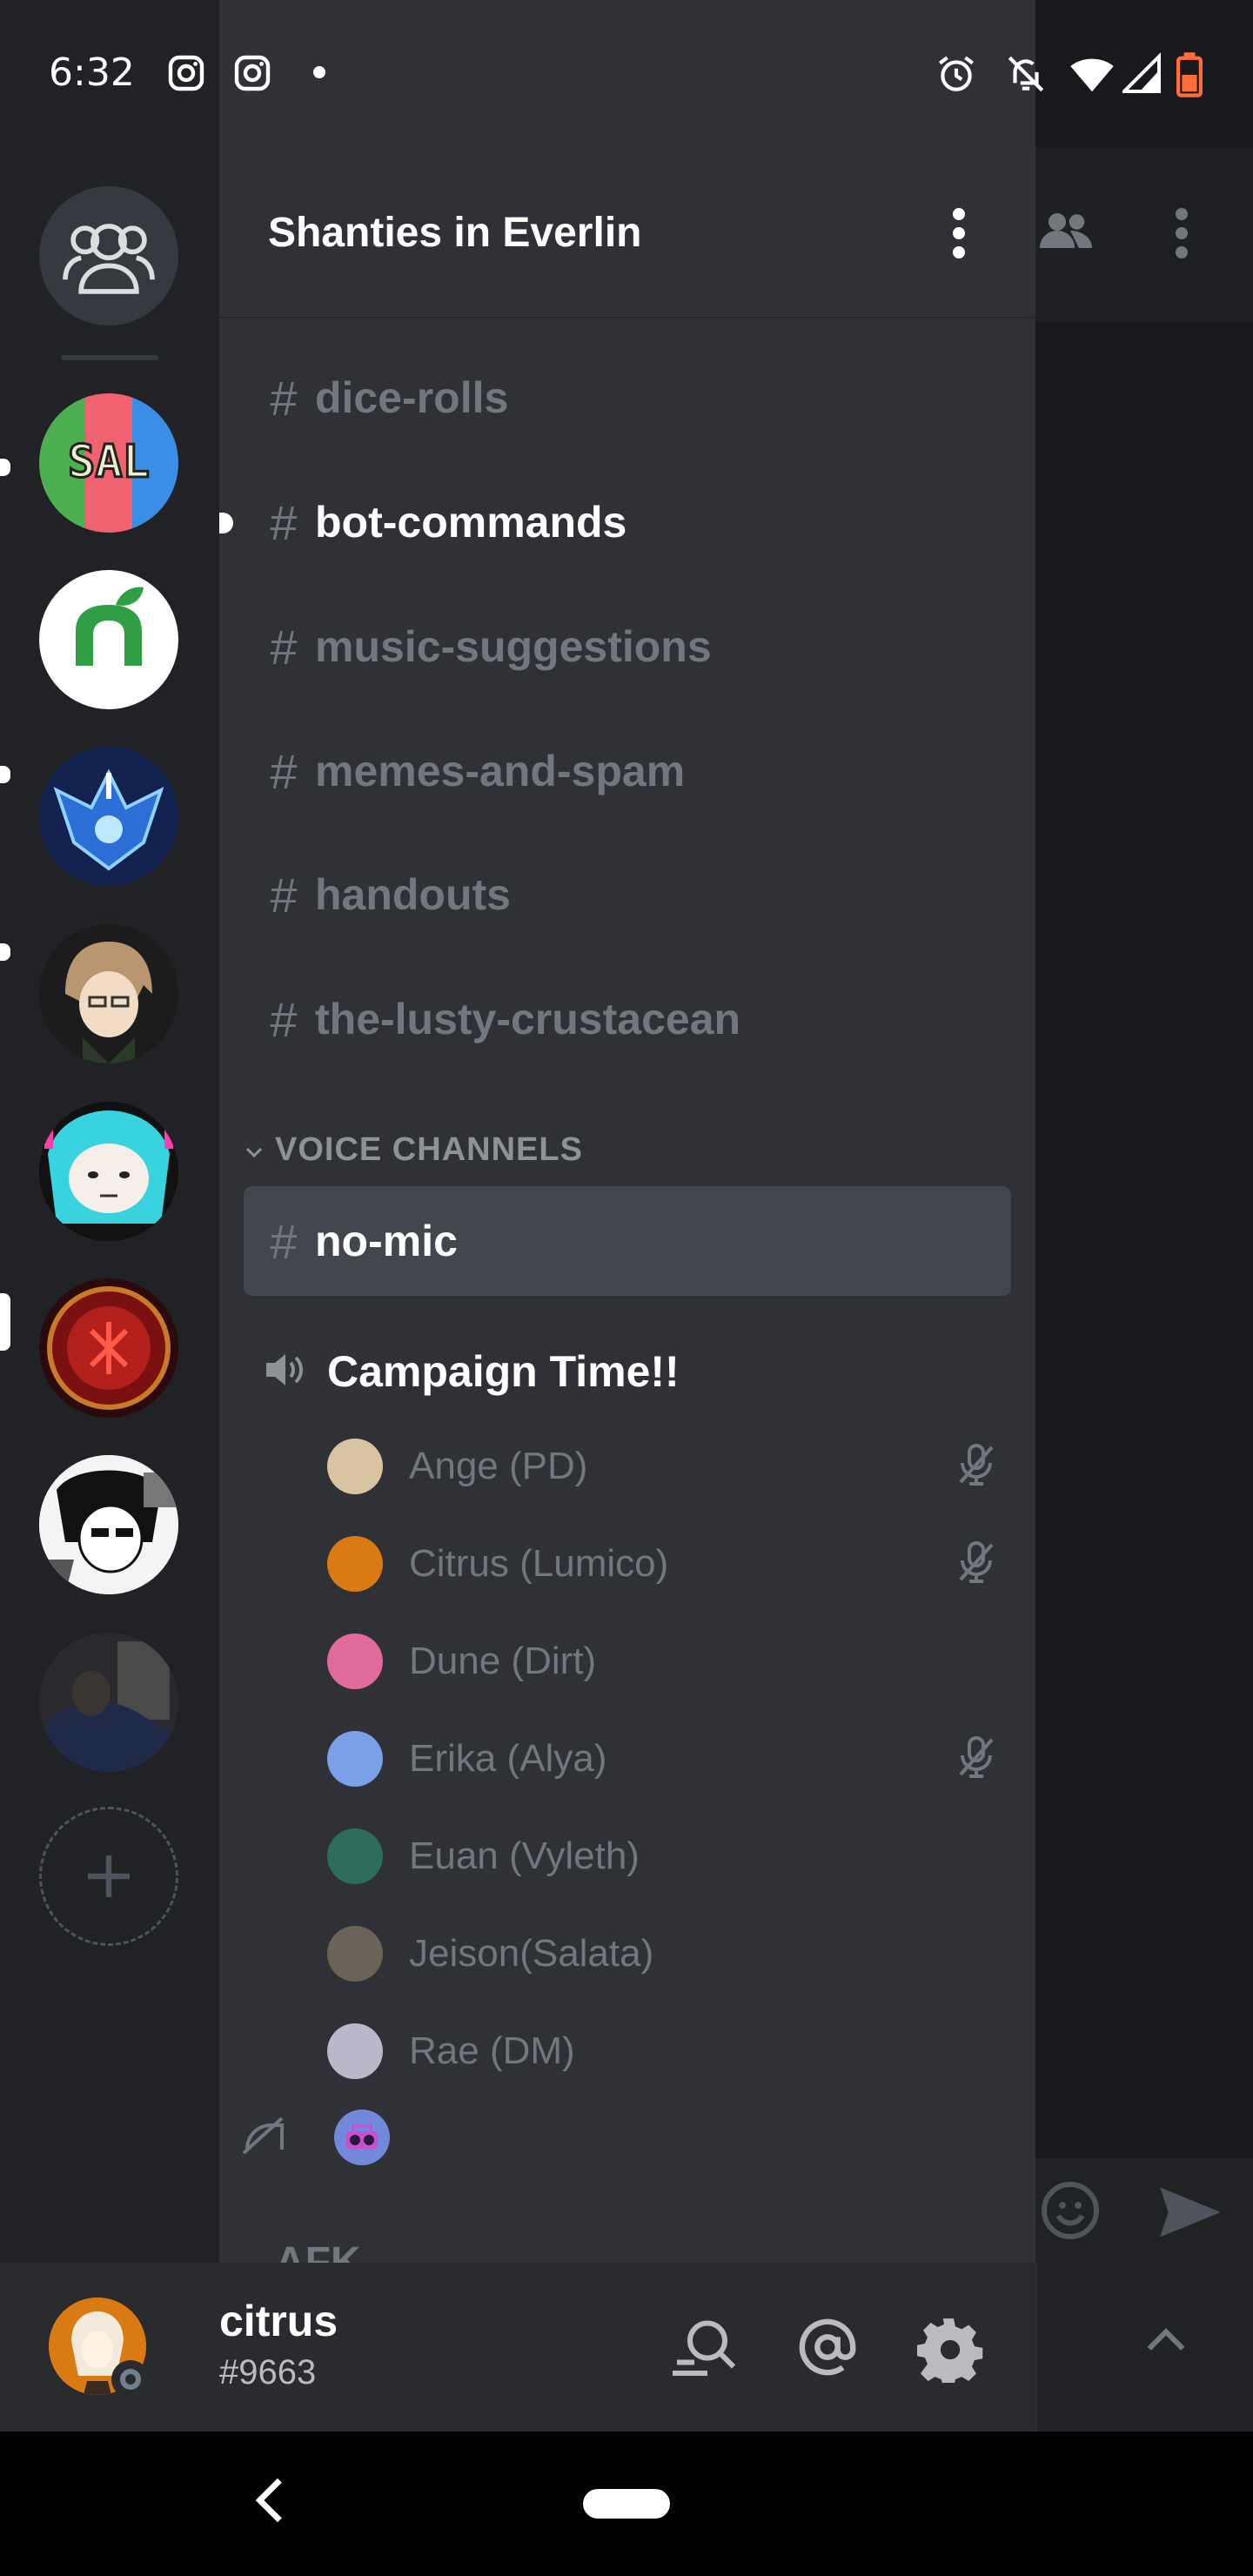 The height and width of the screenshot is (2576, 1253). Describe the element at coordinates (362, 2137) in the screenshot. I see `boombox-icon` at that location.